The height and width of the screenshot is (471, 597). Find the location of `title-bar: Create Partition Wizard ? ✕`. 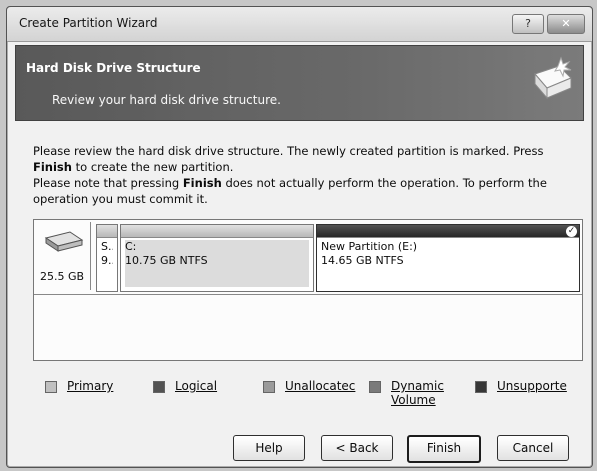

title-bar: Create Partition Wizard ? ✕ is located at coordinates (299, 24).